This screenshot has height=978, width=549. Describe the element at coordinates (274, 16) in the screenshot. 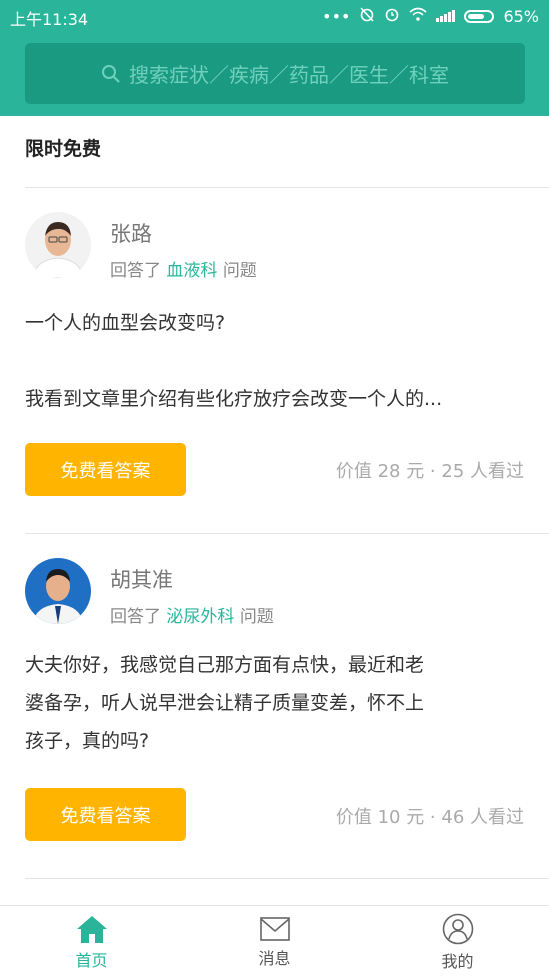

I see `status-bar: 上午11:34 ••• 65%` at that location.